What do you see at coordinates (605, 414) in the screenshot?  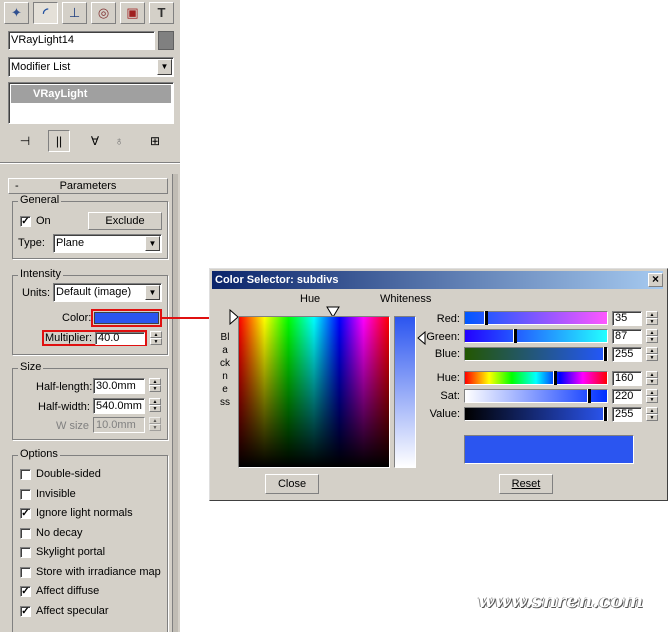 I see `value-slider-thumb` at bounding box center [605, 414].